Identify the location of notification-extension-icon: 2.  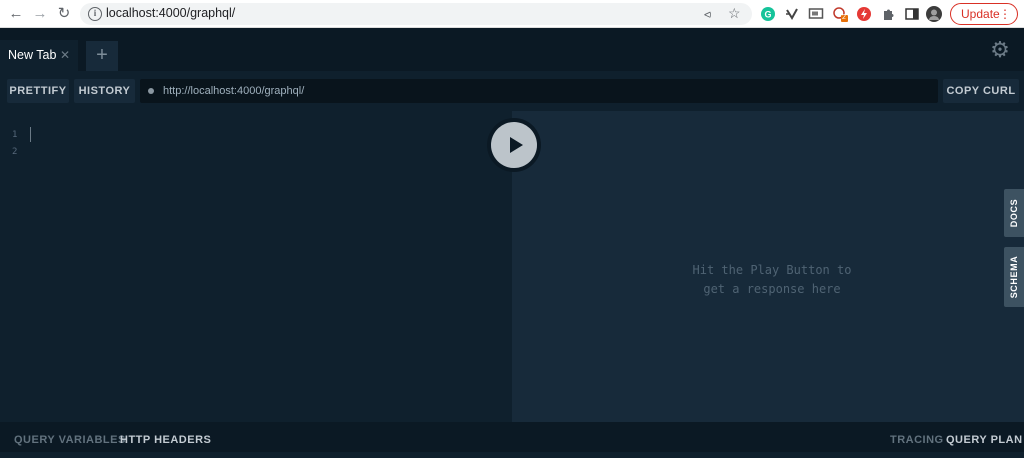
(840, 14).